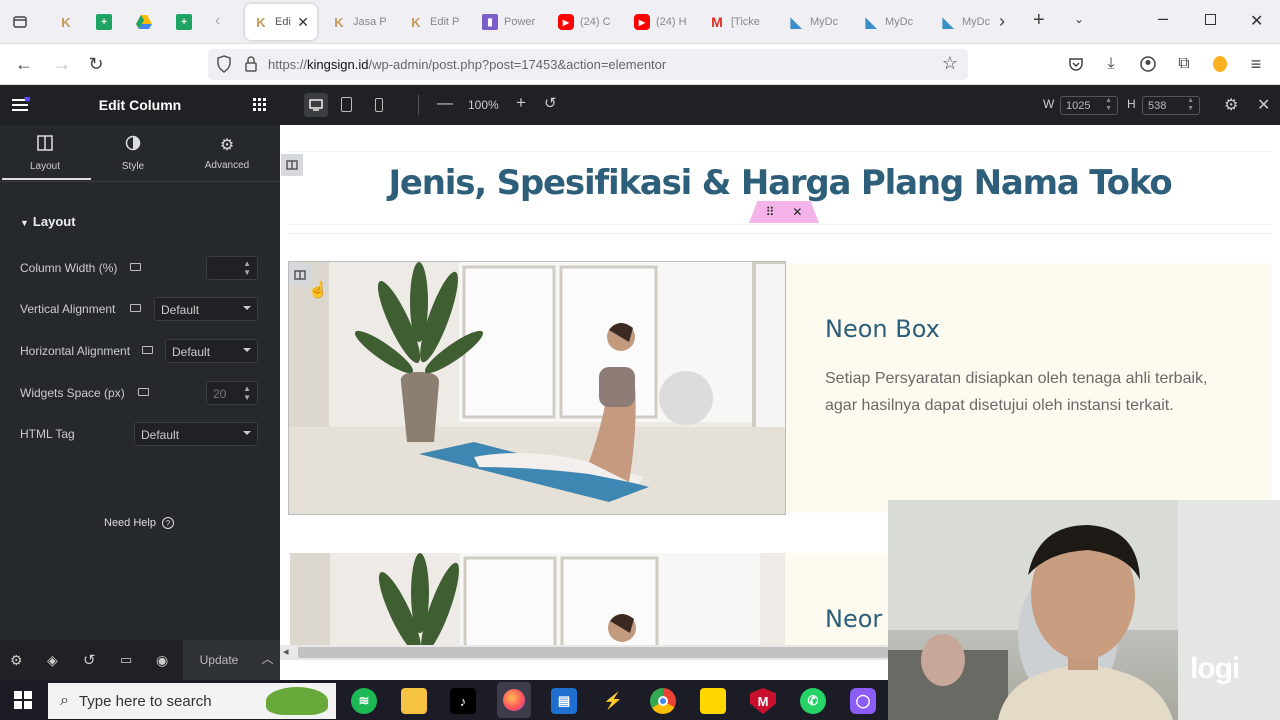 Image resolution: width=1280 pixels, height=720 pixels. What do you see at coordinates (564, 701) in the screenshot?
I see `outlook-calendar-icon: ▤` at bounding box center [564, 701].